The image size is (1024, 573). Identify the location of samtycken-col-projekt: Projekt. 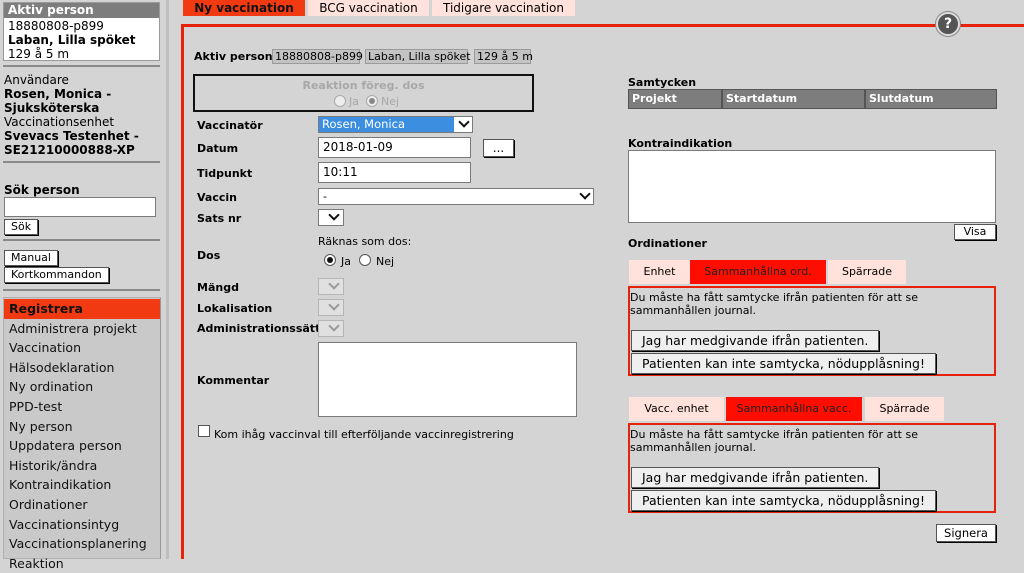
(675, 99).